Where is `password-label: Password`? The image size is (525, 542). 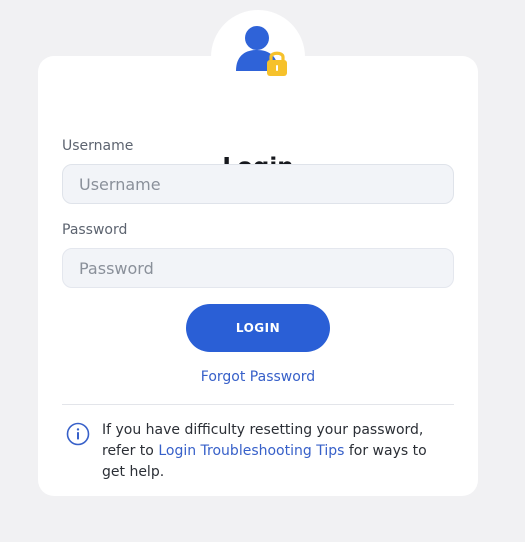
password-label: Password is located at coordinates (95, 230).